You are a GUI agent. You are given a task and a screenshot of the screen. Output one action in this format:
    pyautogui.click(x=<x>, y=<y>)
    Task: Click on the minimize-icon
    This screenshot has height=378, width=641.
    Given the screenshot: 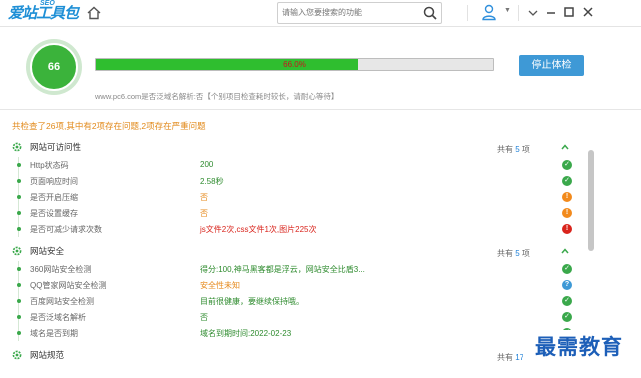 What is the action you would take?
    pyautogui.click(x=551, y=12)
    